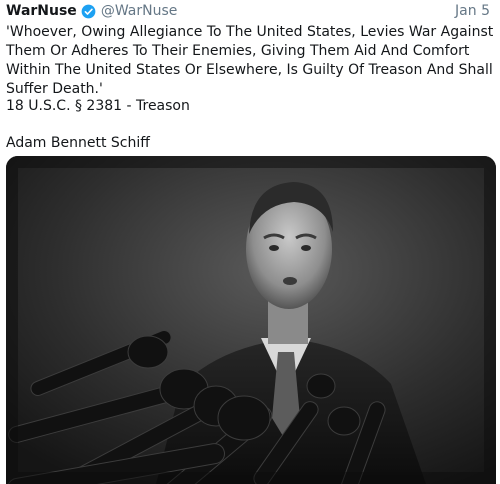 The width and height of the screenshot is (500, 484). I want to click on tweet-date: Jan 5, so click(472, 11).